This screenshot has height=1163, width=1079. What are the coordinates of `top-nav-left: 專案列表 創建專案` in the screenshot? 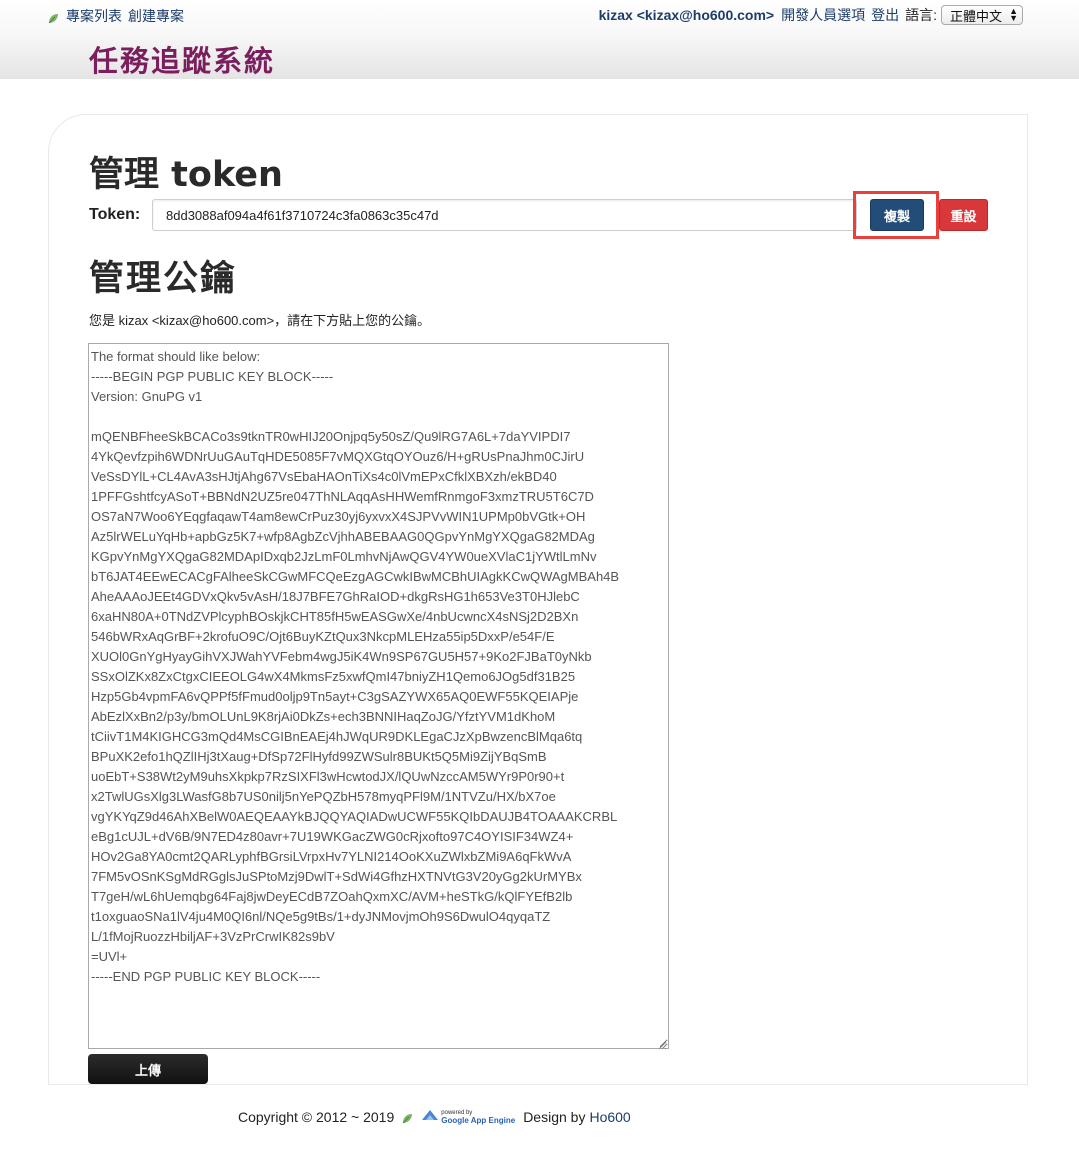 It's located at (119, 16).